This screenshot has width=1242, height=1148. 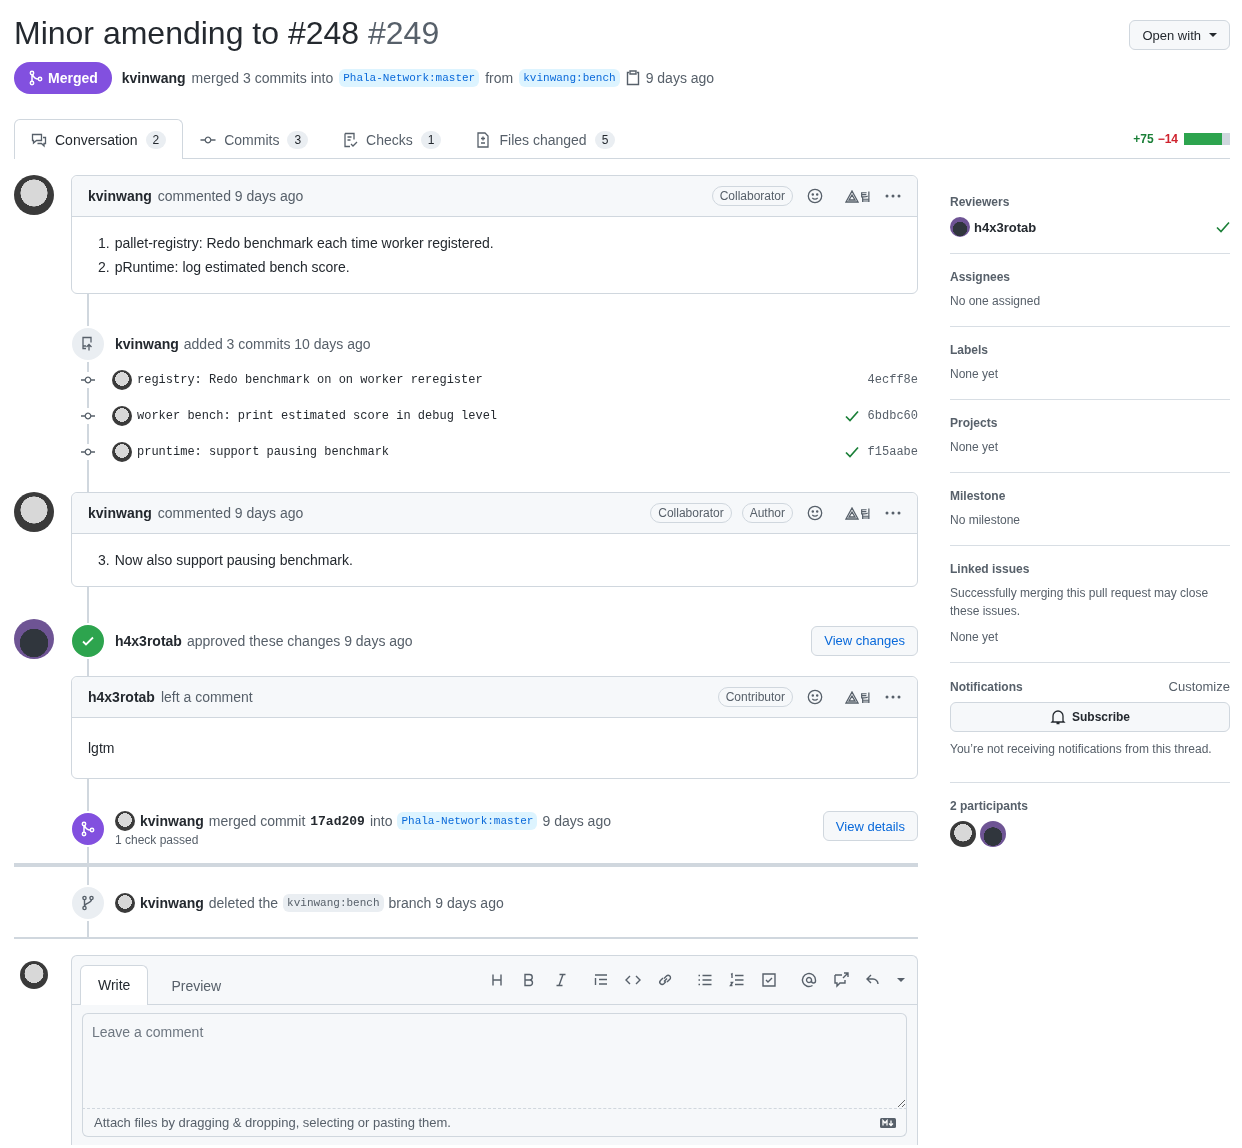 What do you see at coordinates (1005, 227) in the screenshot?
I see `reviewer-name: h4x3rotab` at bounding box center [1005, 227].